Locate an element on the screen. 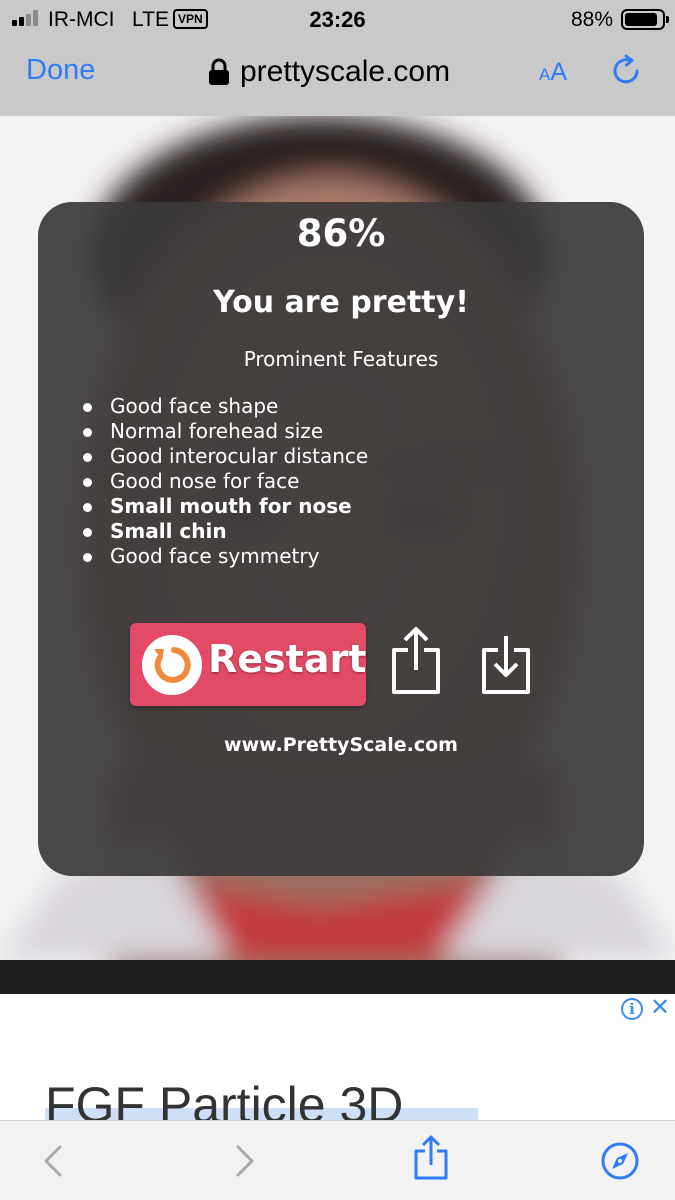 This screenshot has width=675, height=1200. restart-label: Restart is located at coordinates (287, 659).